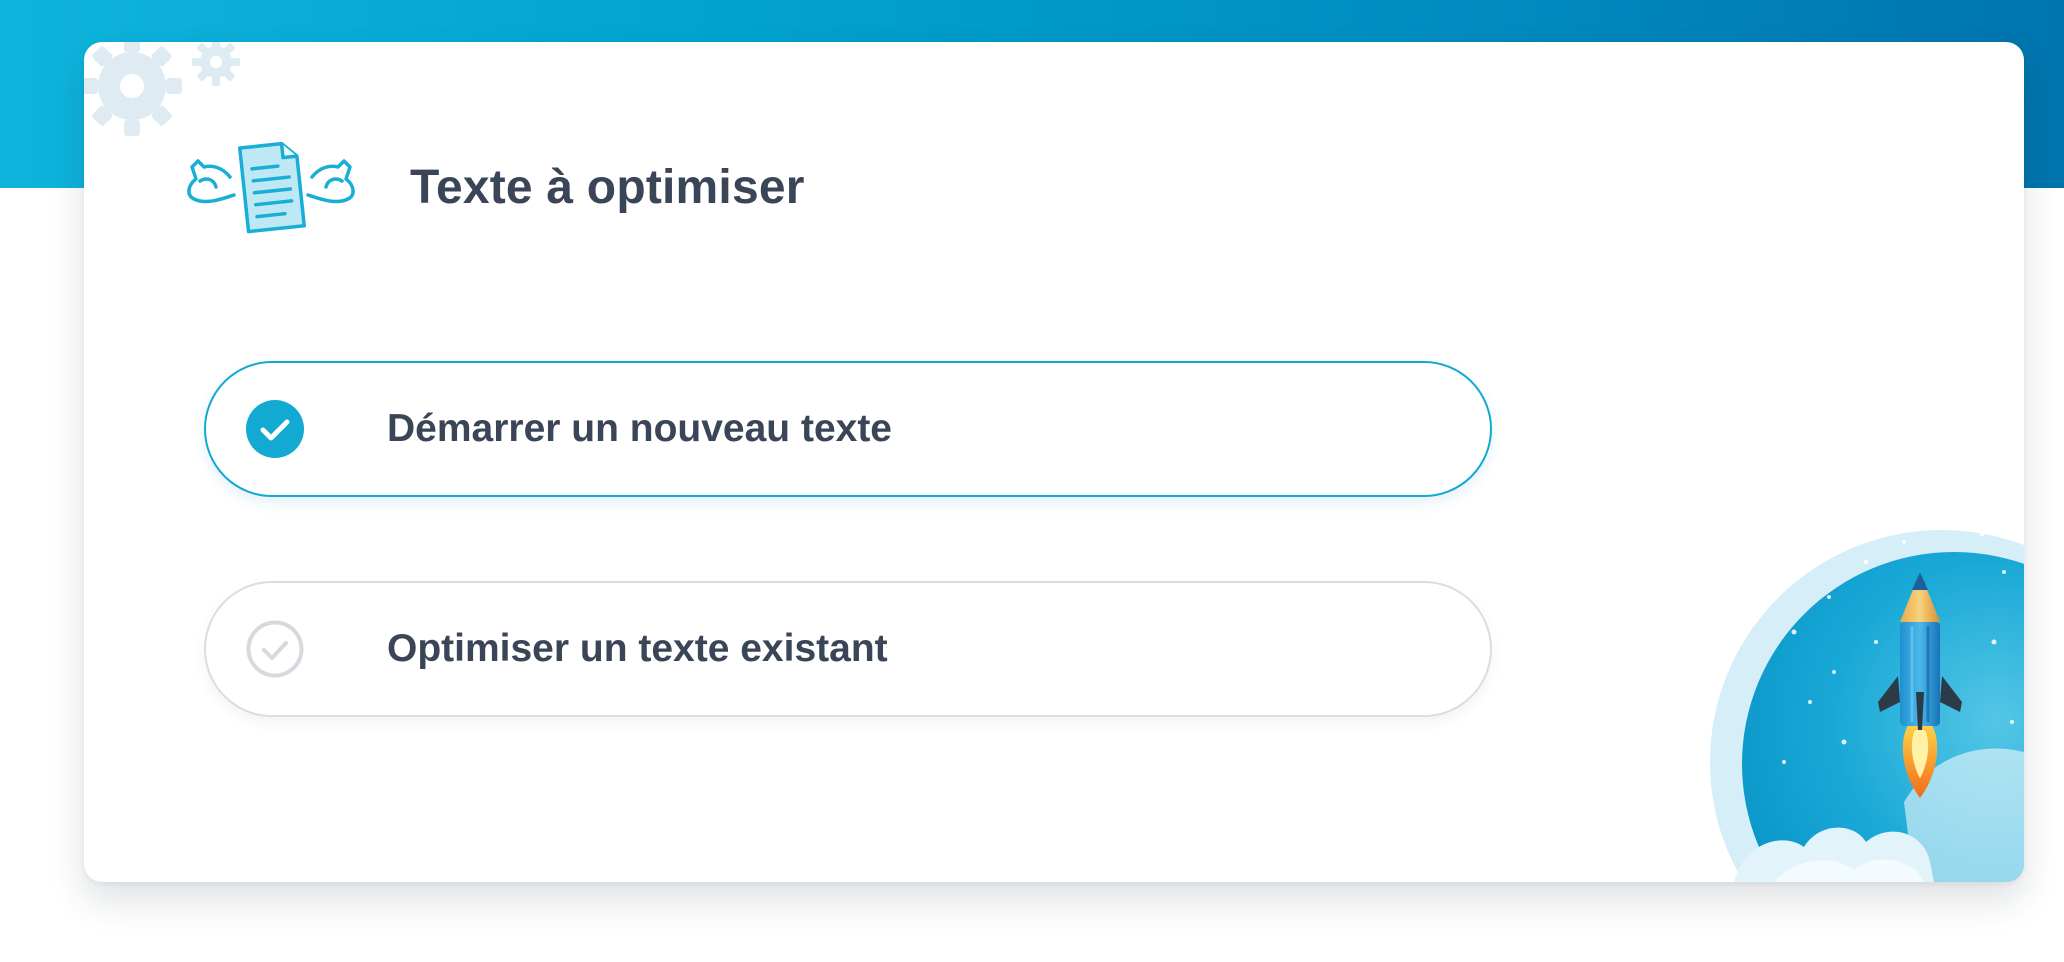 The image size is (2064, 962). Describe the element at coordinates (1867, 706) in the screenshot. I see `pencil-rocket-illustration` at that location.